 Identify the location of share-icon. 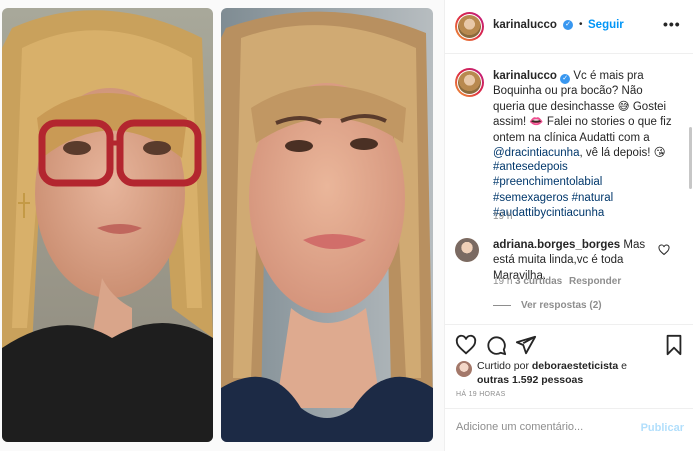
(526, 345).